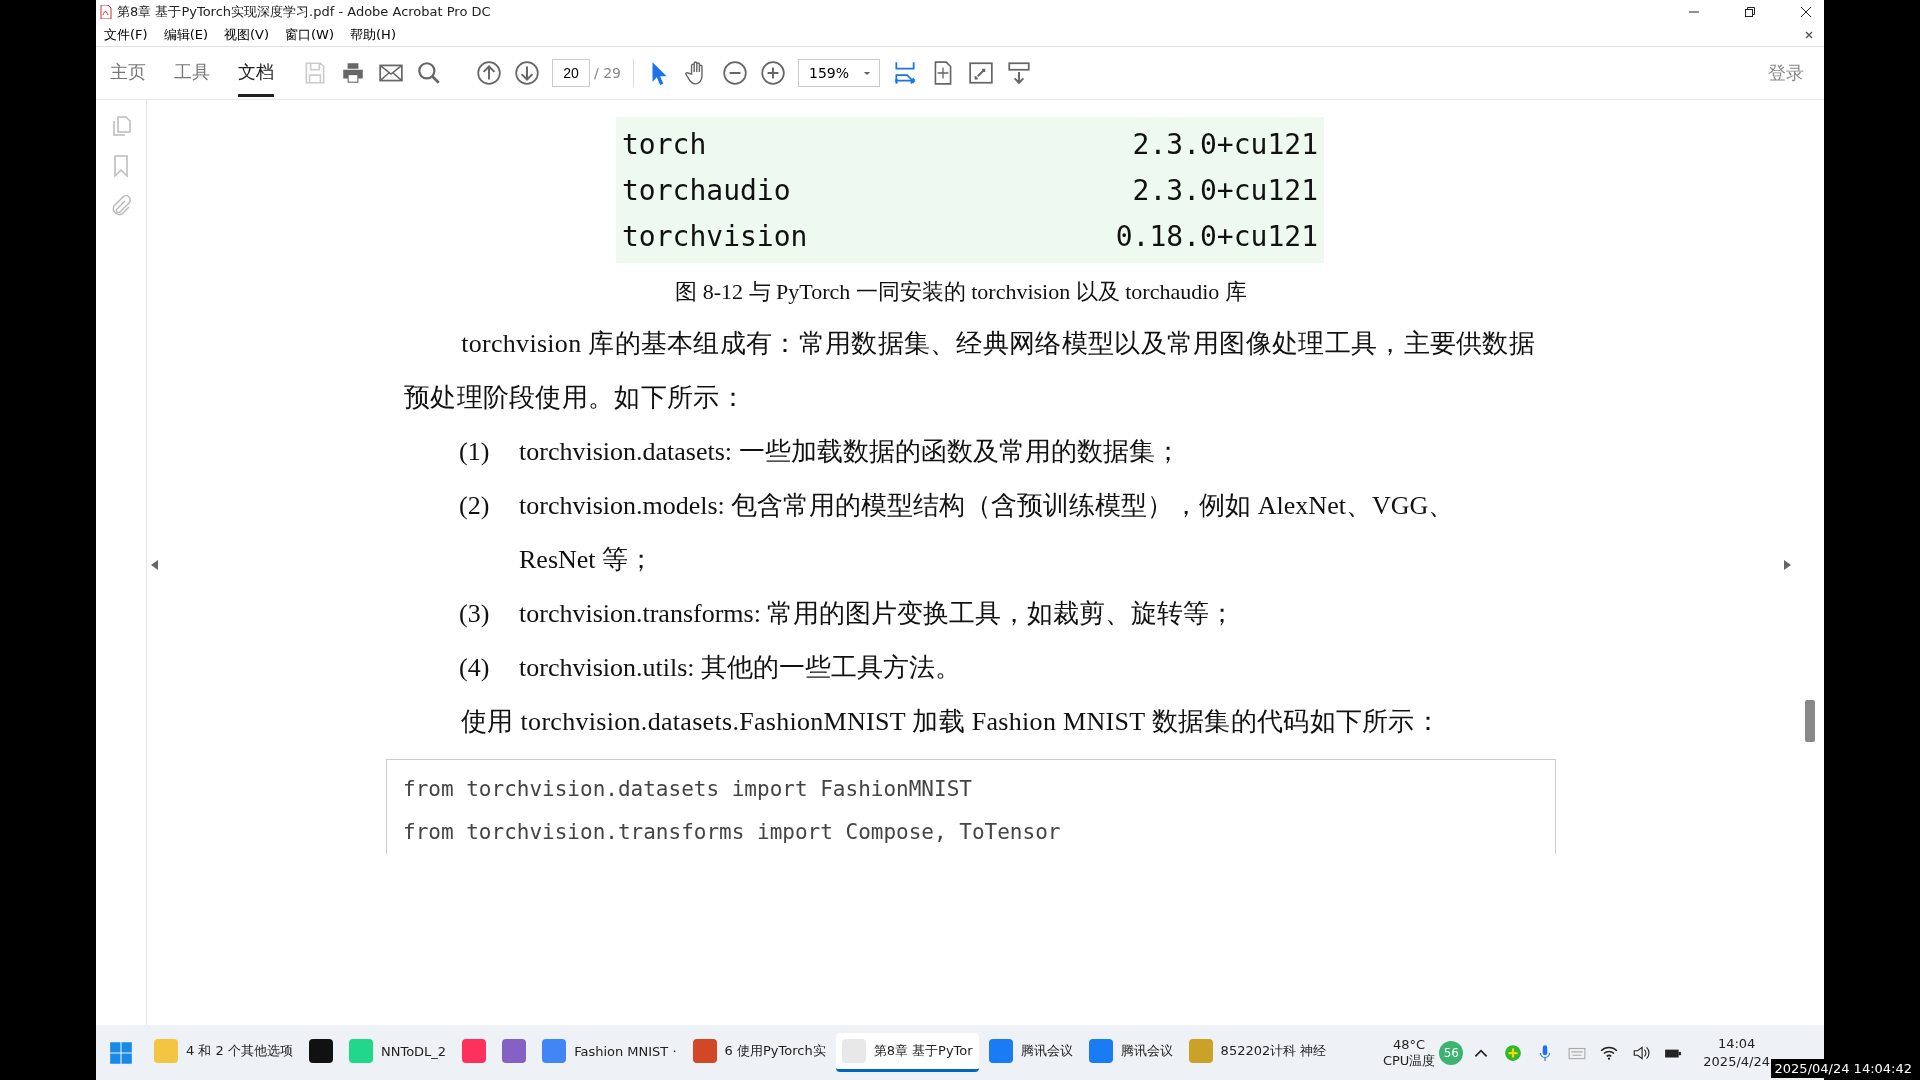  What do you see at coordinates (1810, 721) in the screenshot?
I see `scrollbar-thumb` at bounding box center [1810, 721].